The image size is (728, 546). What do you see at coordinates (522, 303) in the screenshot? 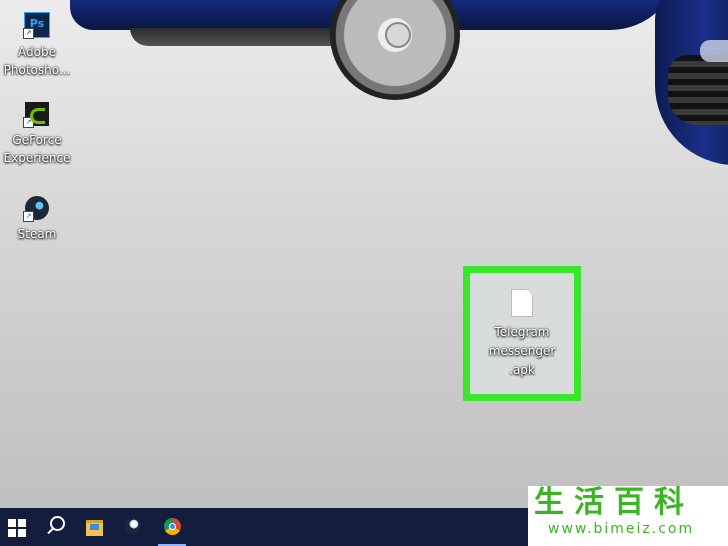
I see `file-icon` at bounding box center [522, 303].